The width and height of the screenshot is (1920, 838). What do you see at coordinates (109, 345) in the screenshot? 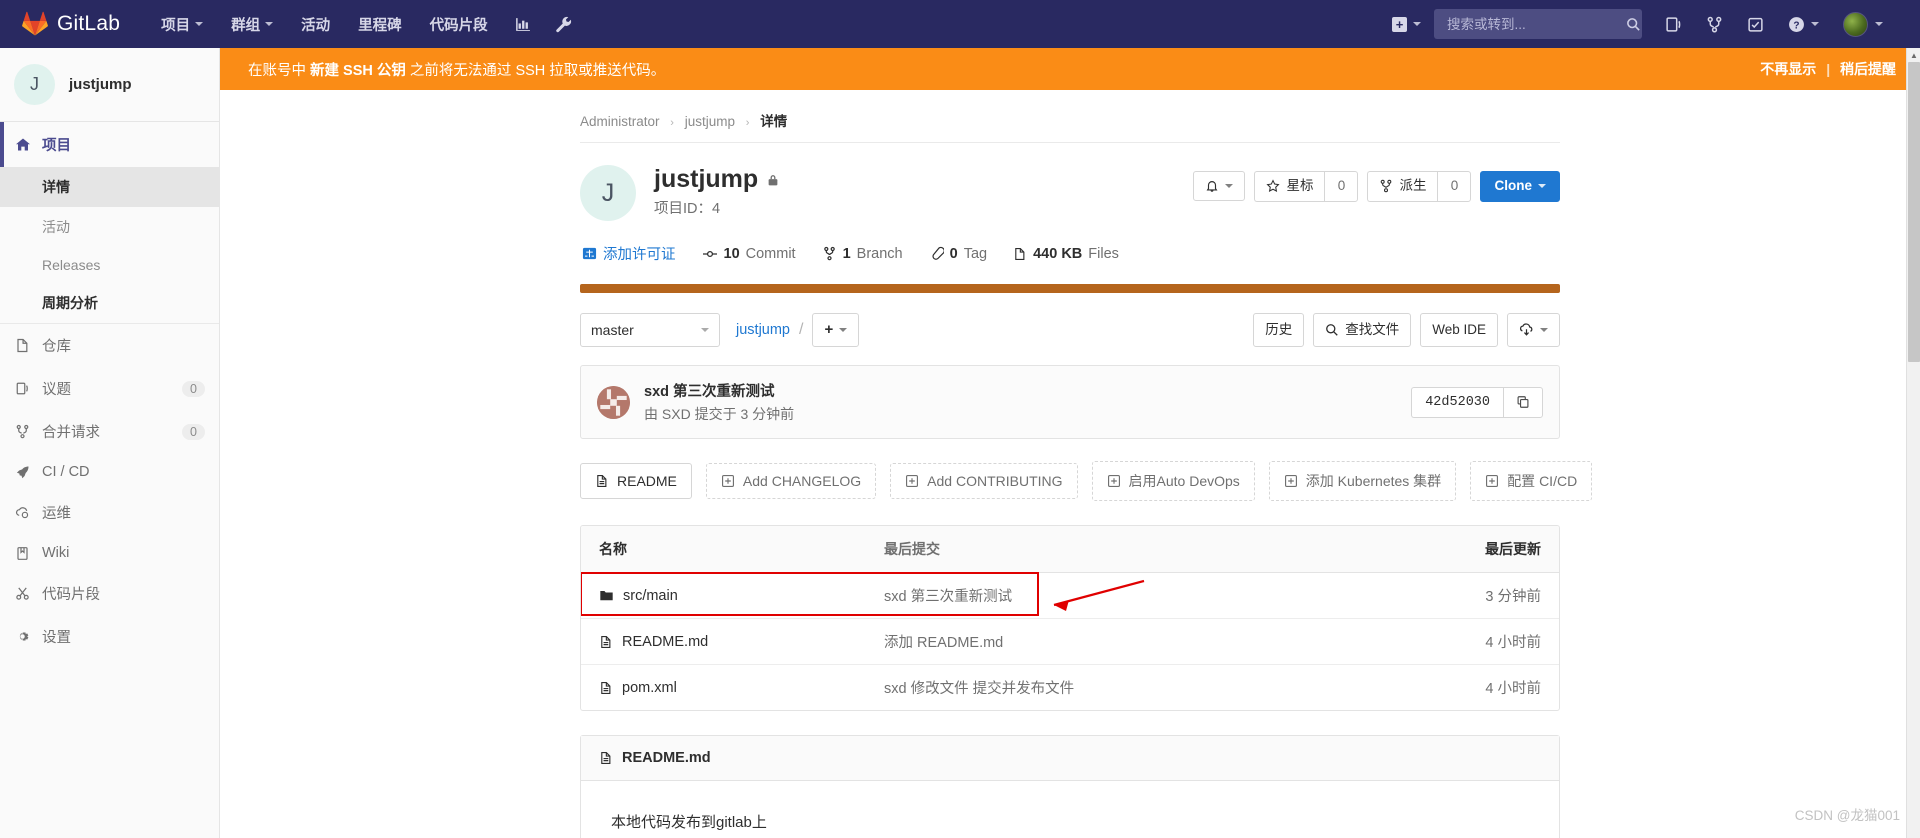
I see `sidebar-item-repository: 仓库` at bounding box center [109, 345].